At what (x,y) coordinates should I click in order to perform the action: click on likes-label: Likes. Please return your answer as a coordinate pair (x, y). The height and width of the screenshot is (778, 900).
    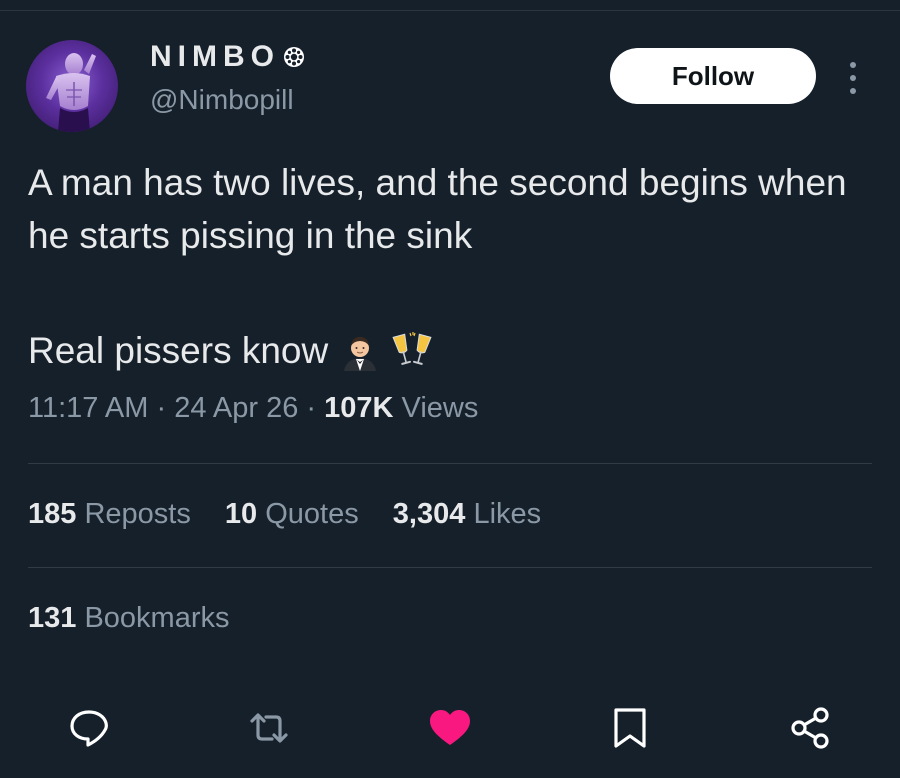
    Looking at the image, I should click on (507, 514).